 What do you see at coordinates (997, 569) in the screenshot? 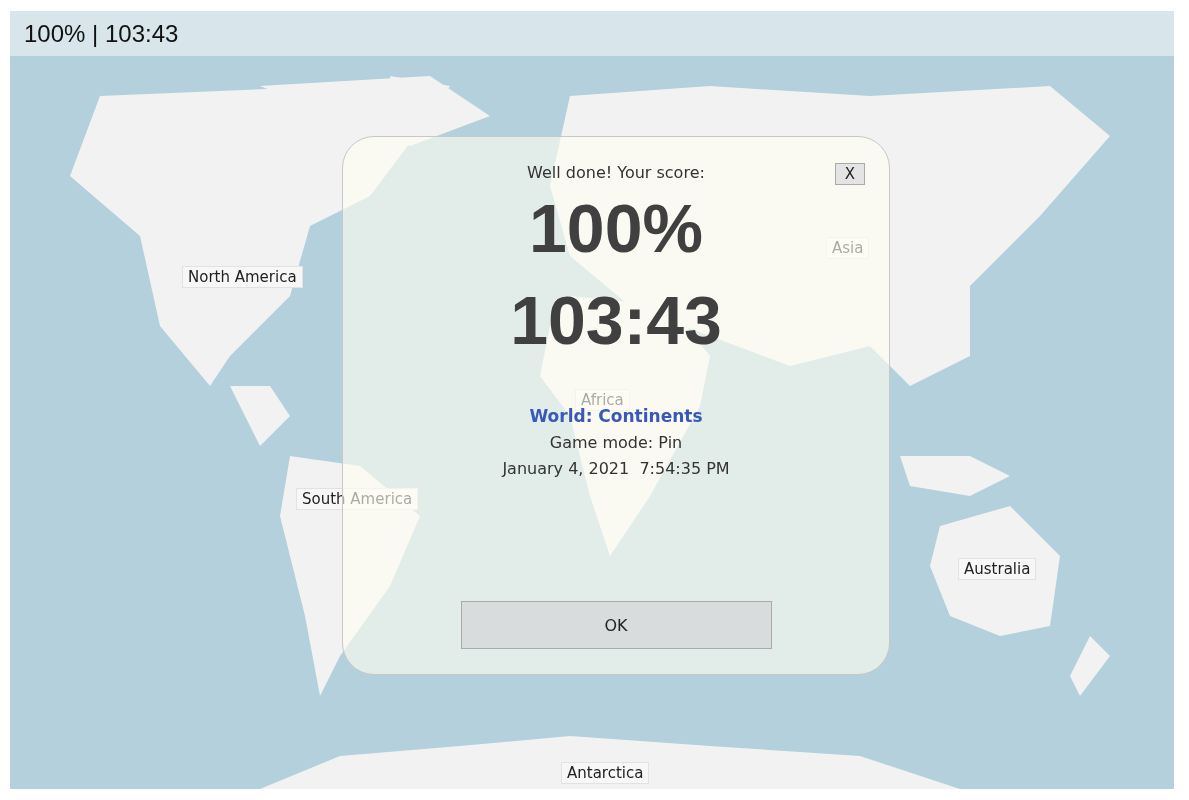
I see `continent-label: Australia` at bounding box center [997, 569].